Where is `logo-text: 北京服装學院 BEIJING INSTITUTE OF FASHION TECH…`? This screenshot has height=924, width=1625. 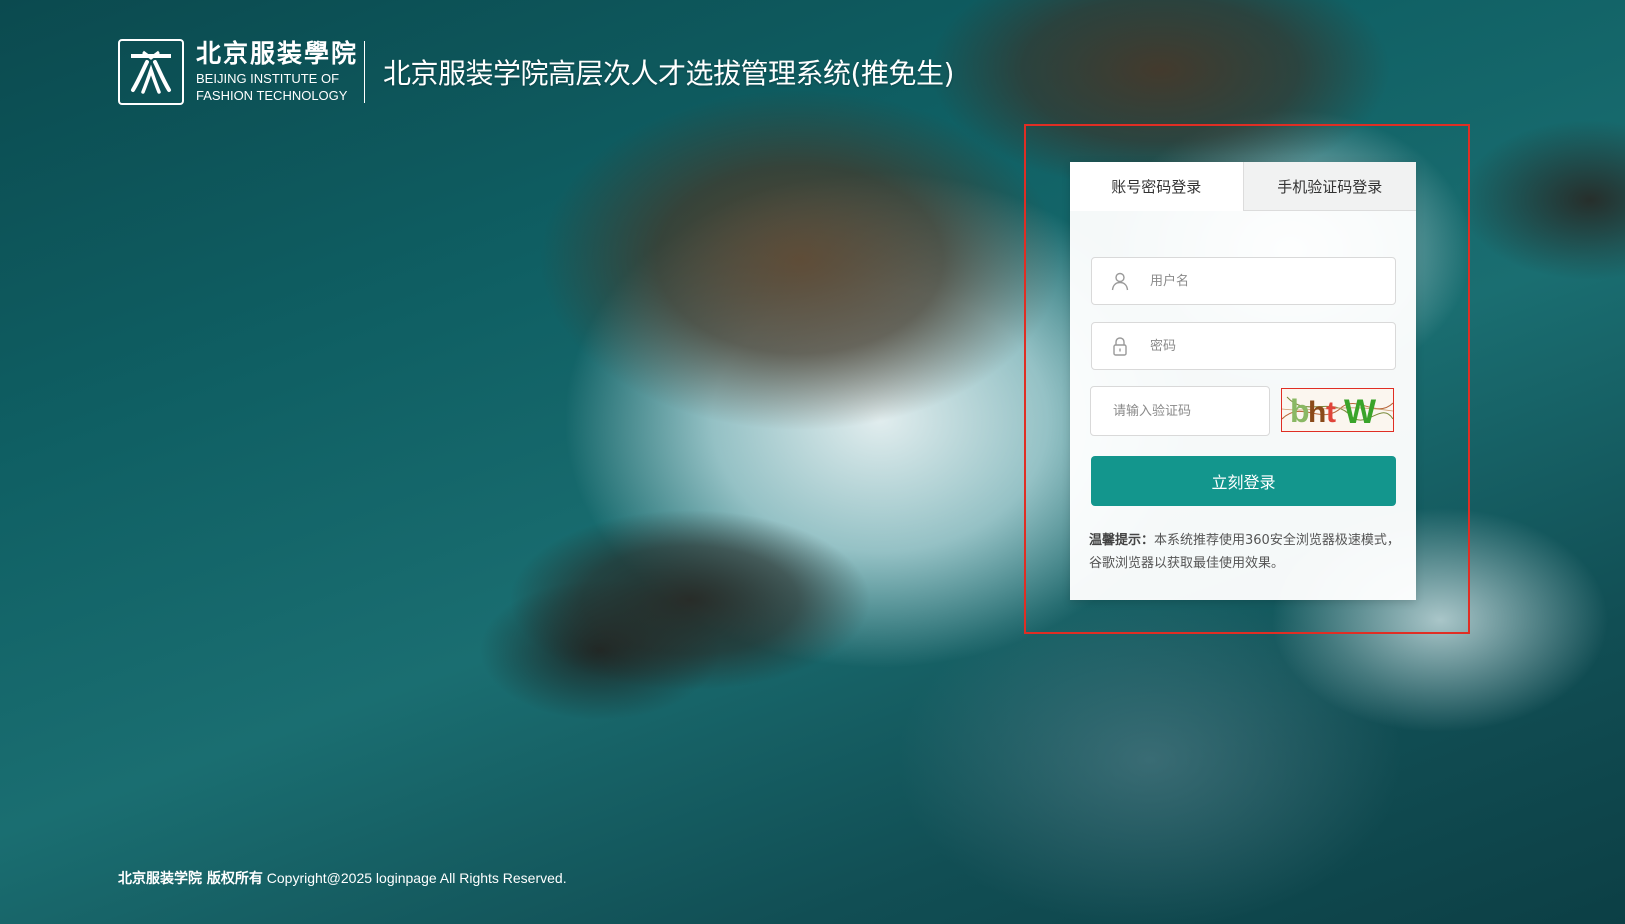
logo-text: 北京服装學院 BEIJING INSTITUTE OF FASHION TECH… is located at coordinates (277, 72).